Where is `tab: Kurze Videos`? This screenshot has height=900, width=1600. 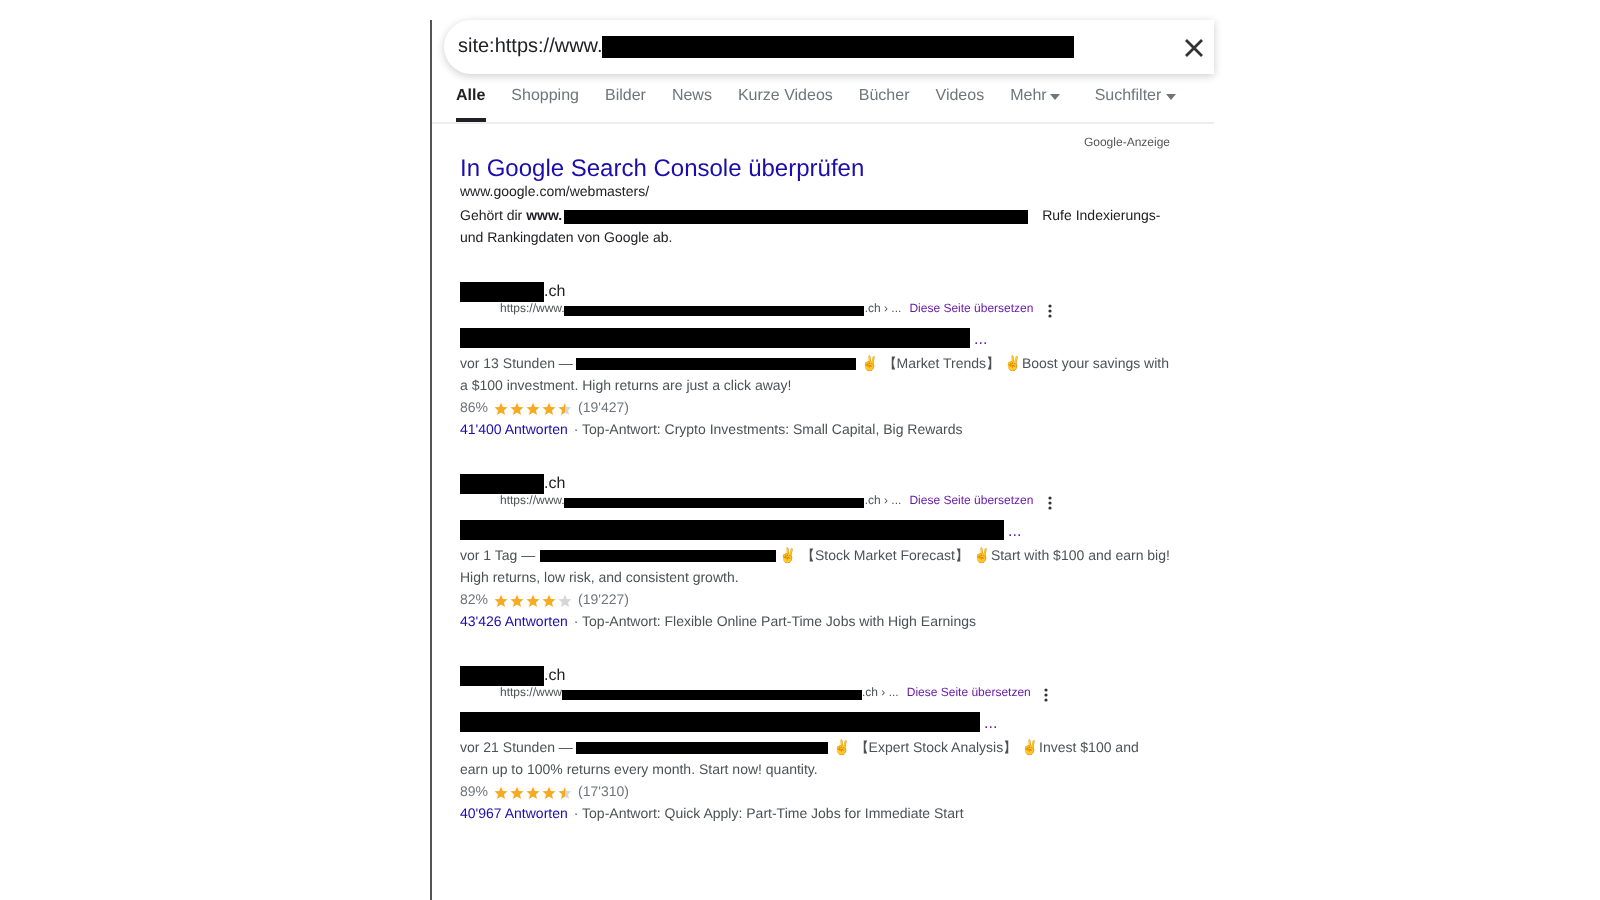
tab: Kurze Videos is located at coordinates (785, 103).